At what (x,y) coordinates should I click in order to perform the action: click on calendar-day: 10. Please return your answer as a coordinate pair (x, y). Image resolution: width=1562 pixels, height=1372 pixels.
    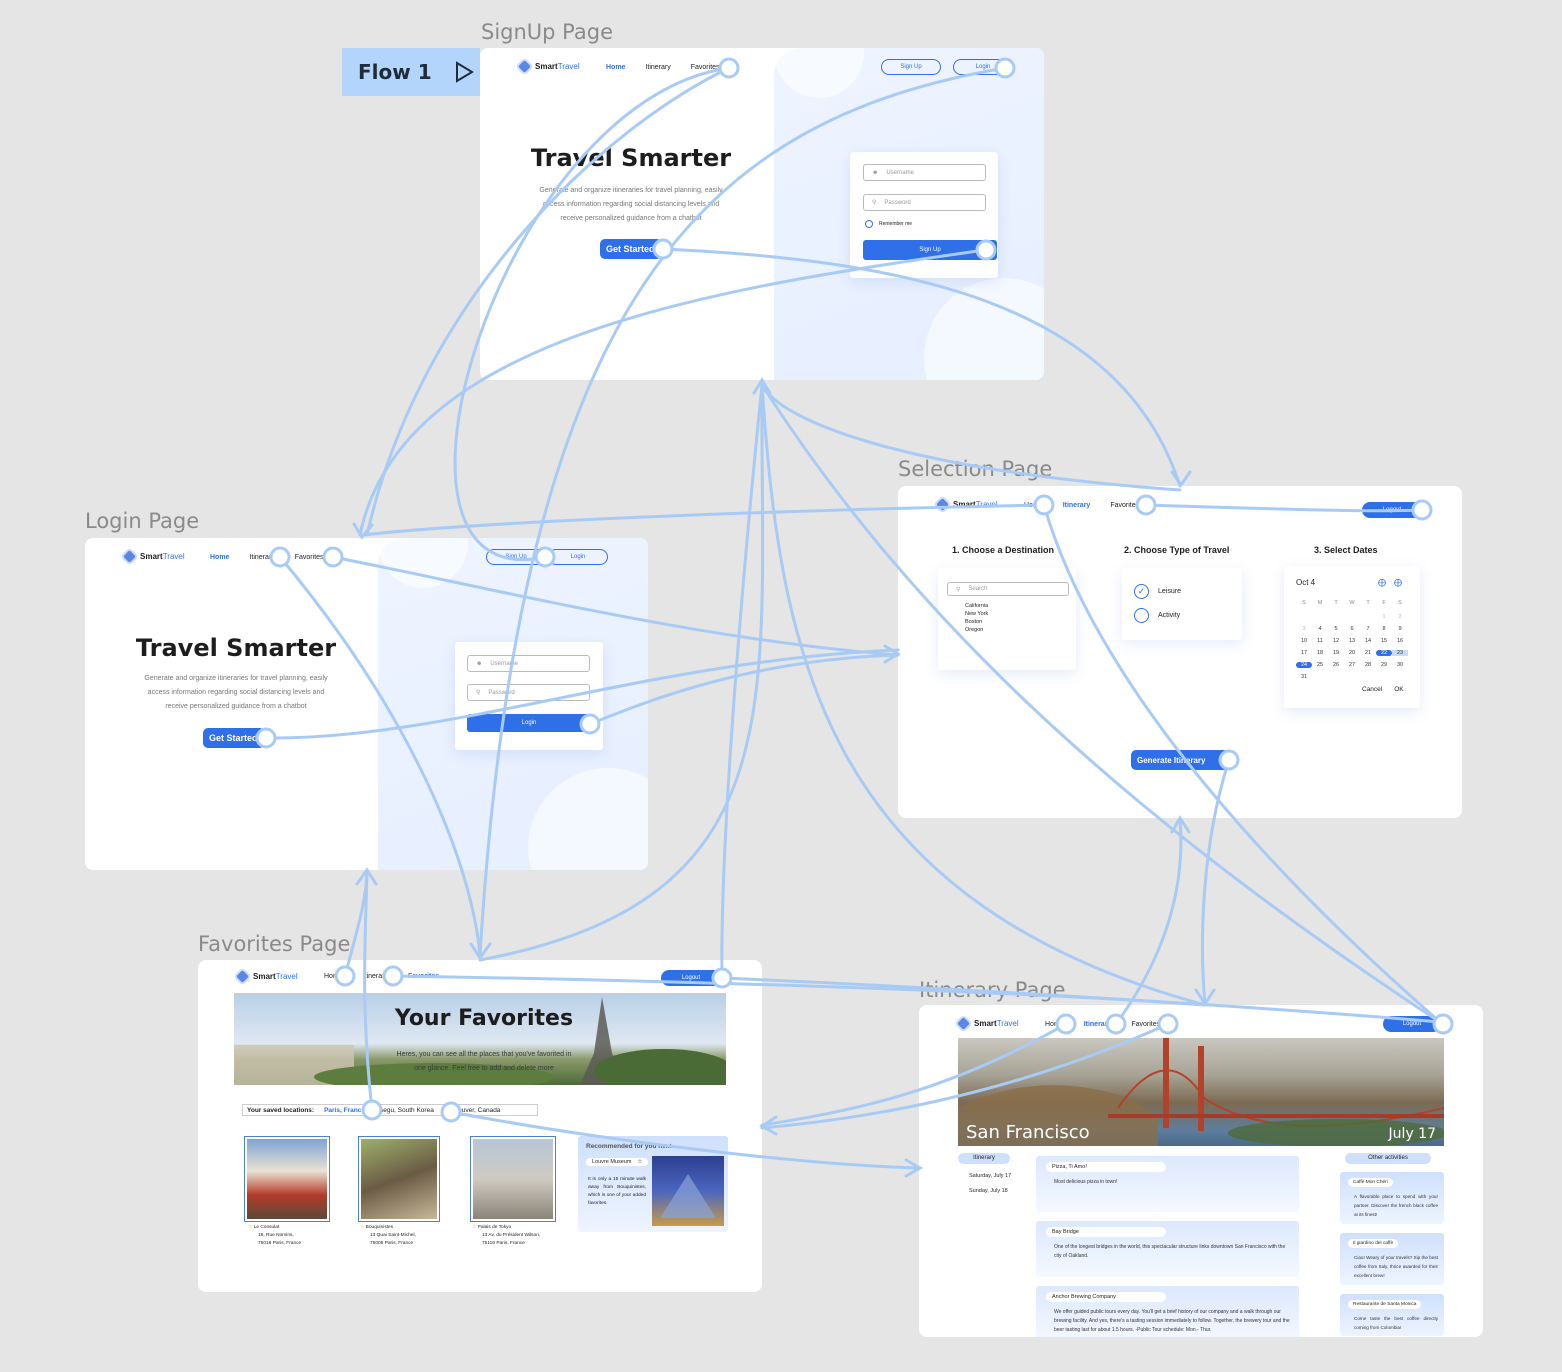
    Looking at the image, I should click on (1304, 641).